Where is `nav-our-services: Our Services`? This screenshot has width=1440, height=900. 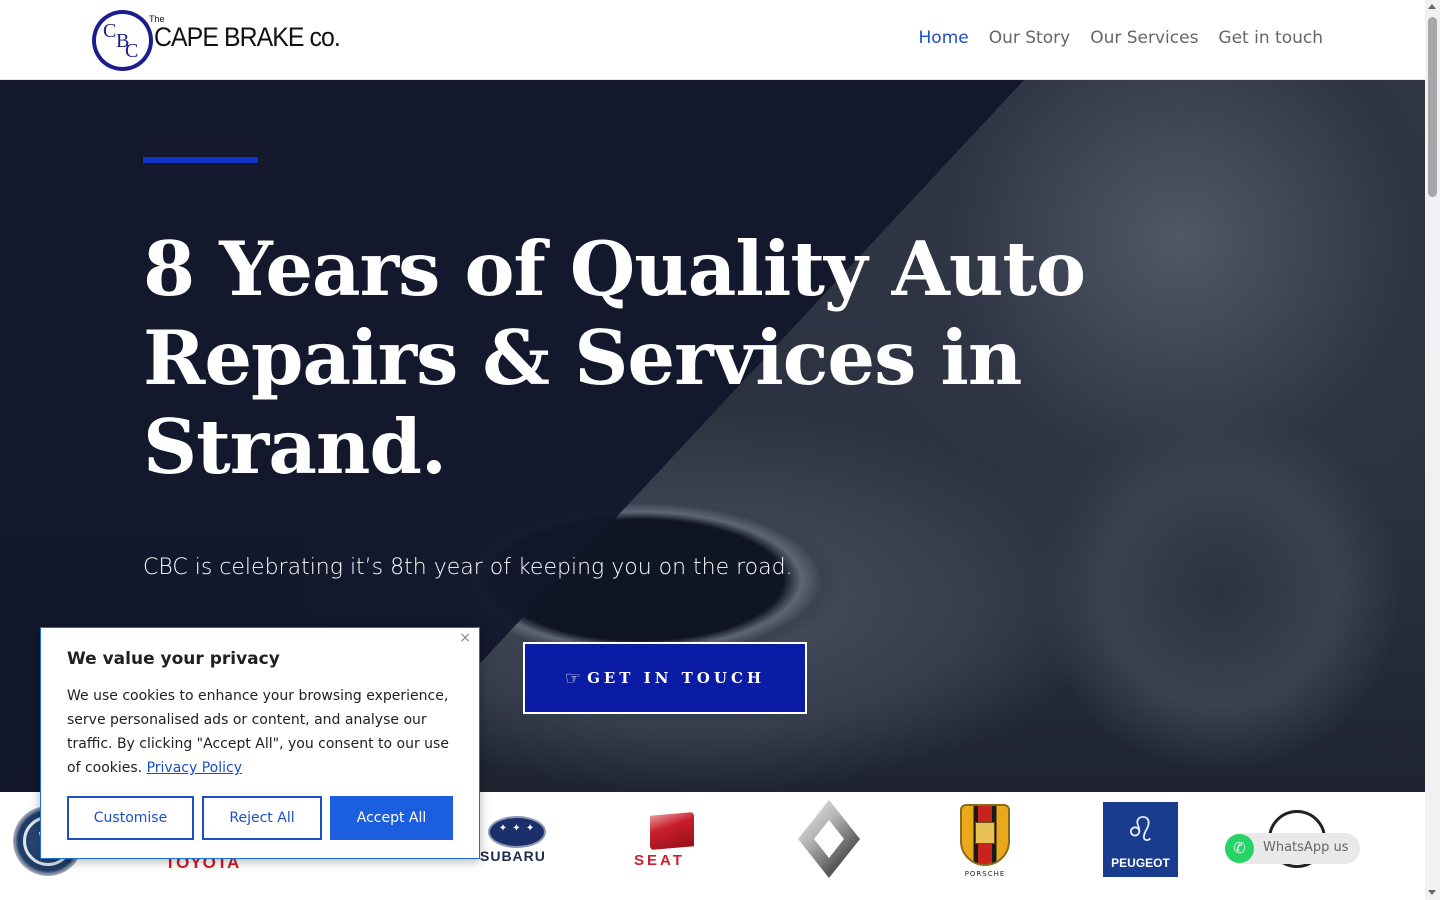 nav-our-services: Our Services is located at coordinates (1144, 38).